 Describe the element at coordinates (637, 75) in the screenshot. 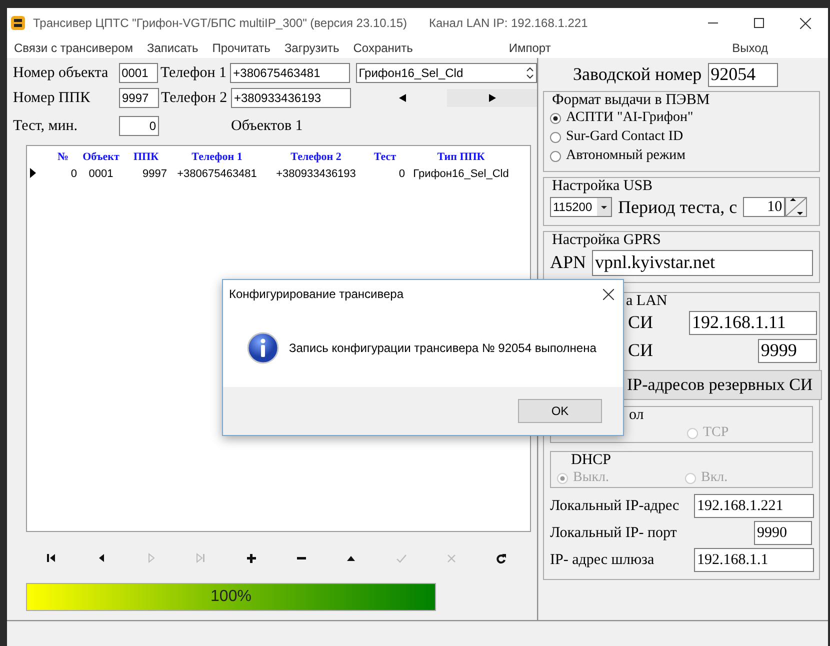

I see `field-label: Заводской номер` at that location.